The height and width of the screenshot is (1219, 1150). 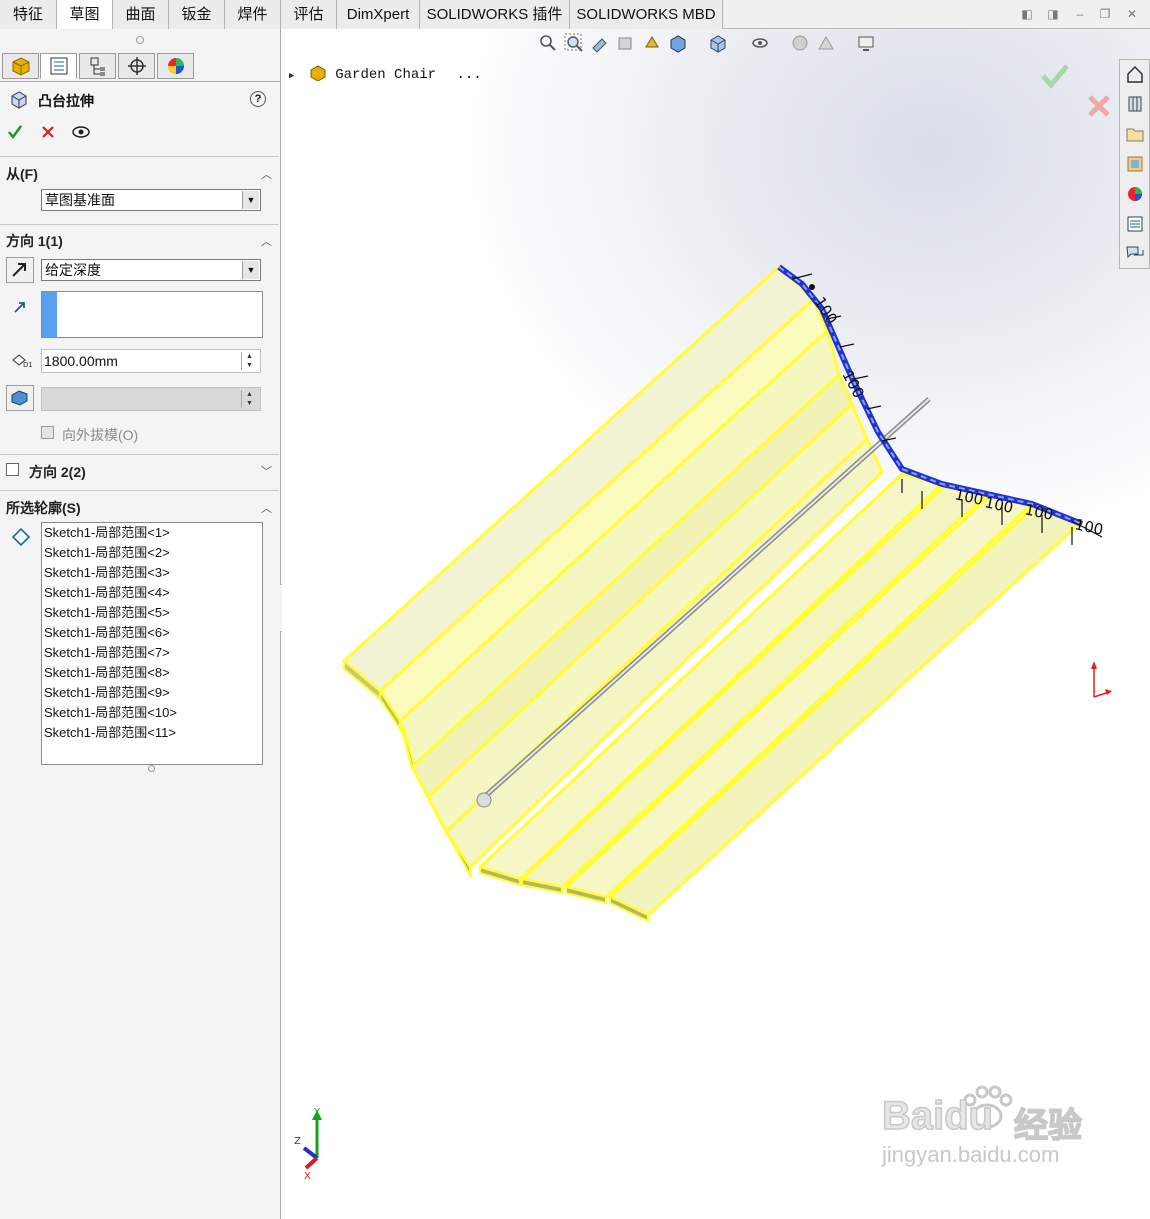 I want to click on dimxpert-manager-tab, so click(x=136, y=66).